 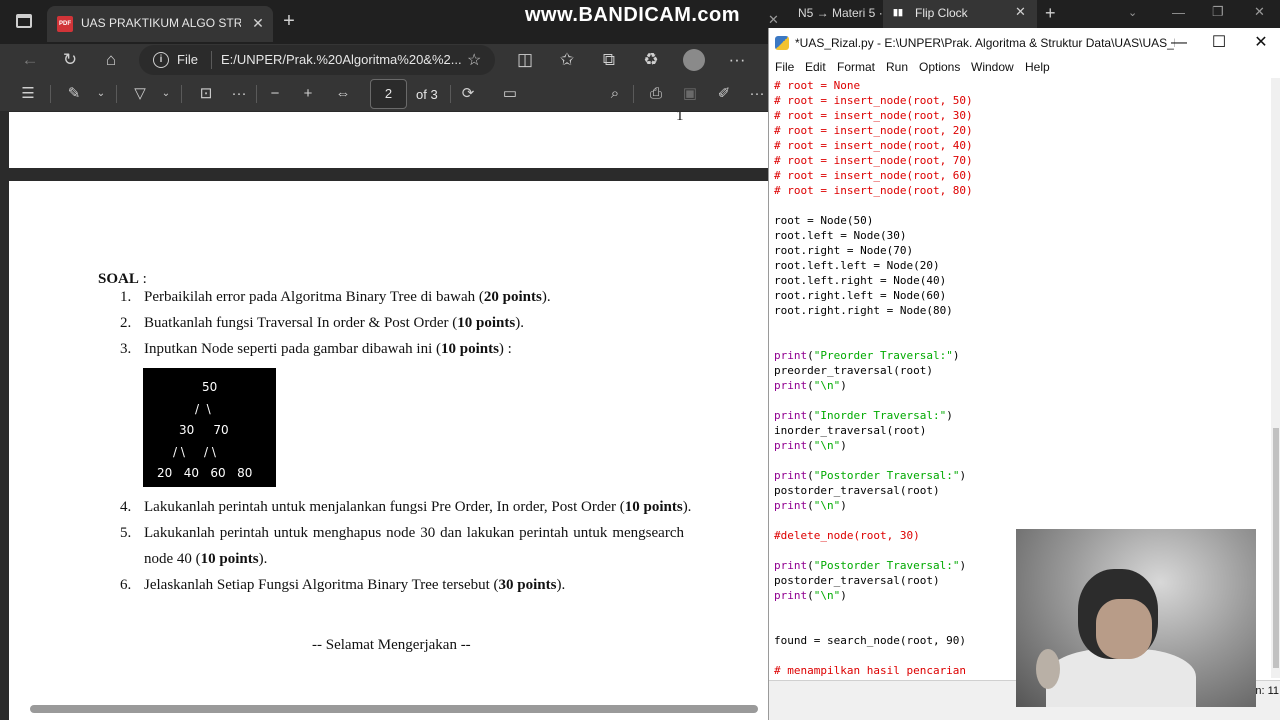 What do you see at coordinates (873, 130) in the screenshot?
I see `code-line: # root = insert_node(root, 20)` at bounding box center [873, 130].